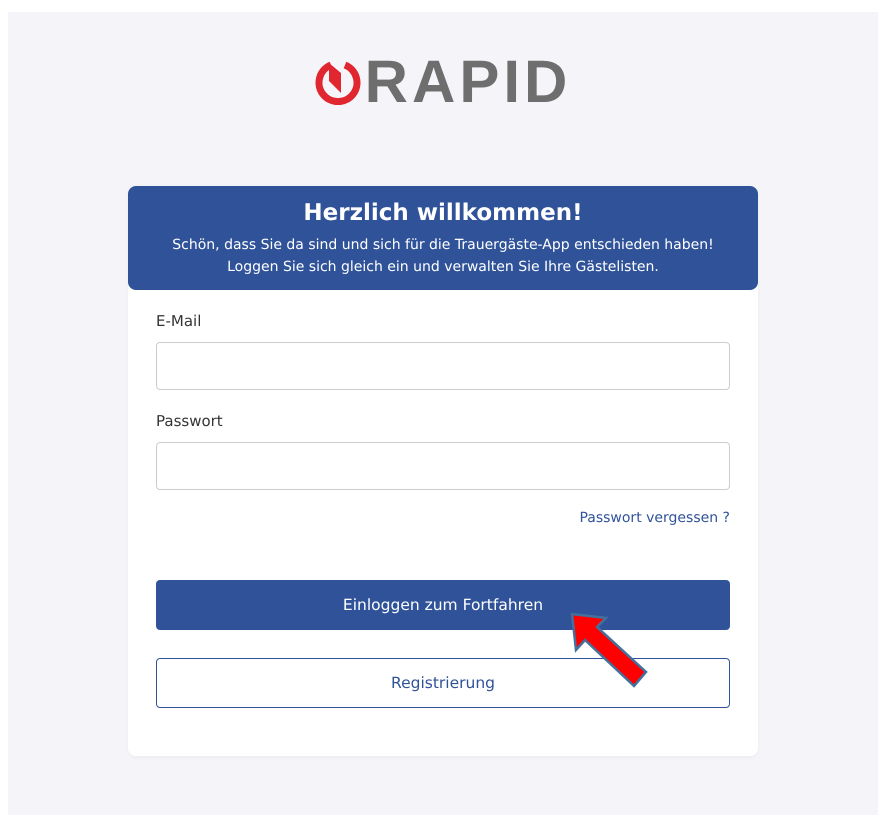 The image size is (883, 819). What do you see at coordinates (190, 421) in the screenshot?
I see `field-label: Passwort` at bounding box center [190, 421].